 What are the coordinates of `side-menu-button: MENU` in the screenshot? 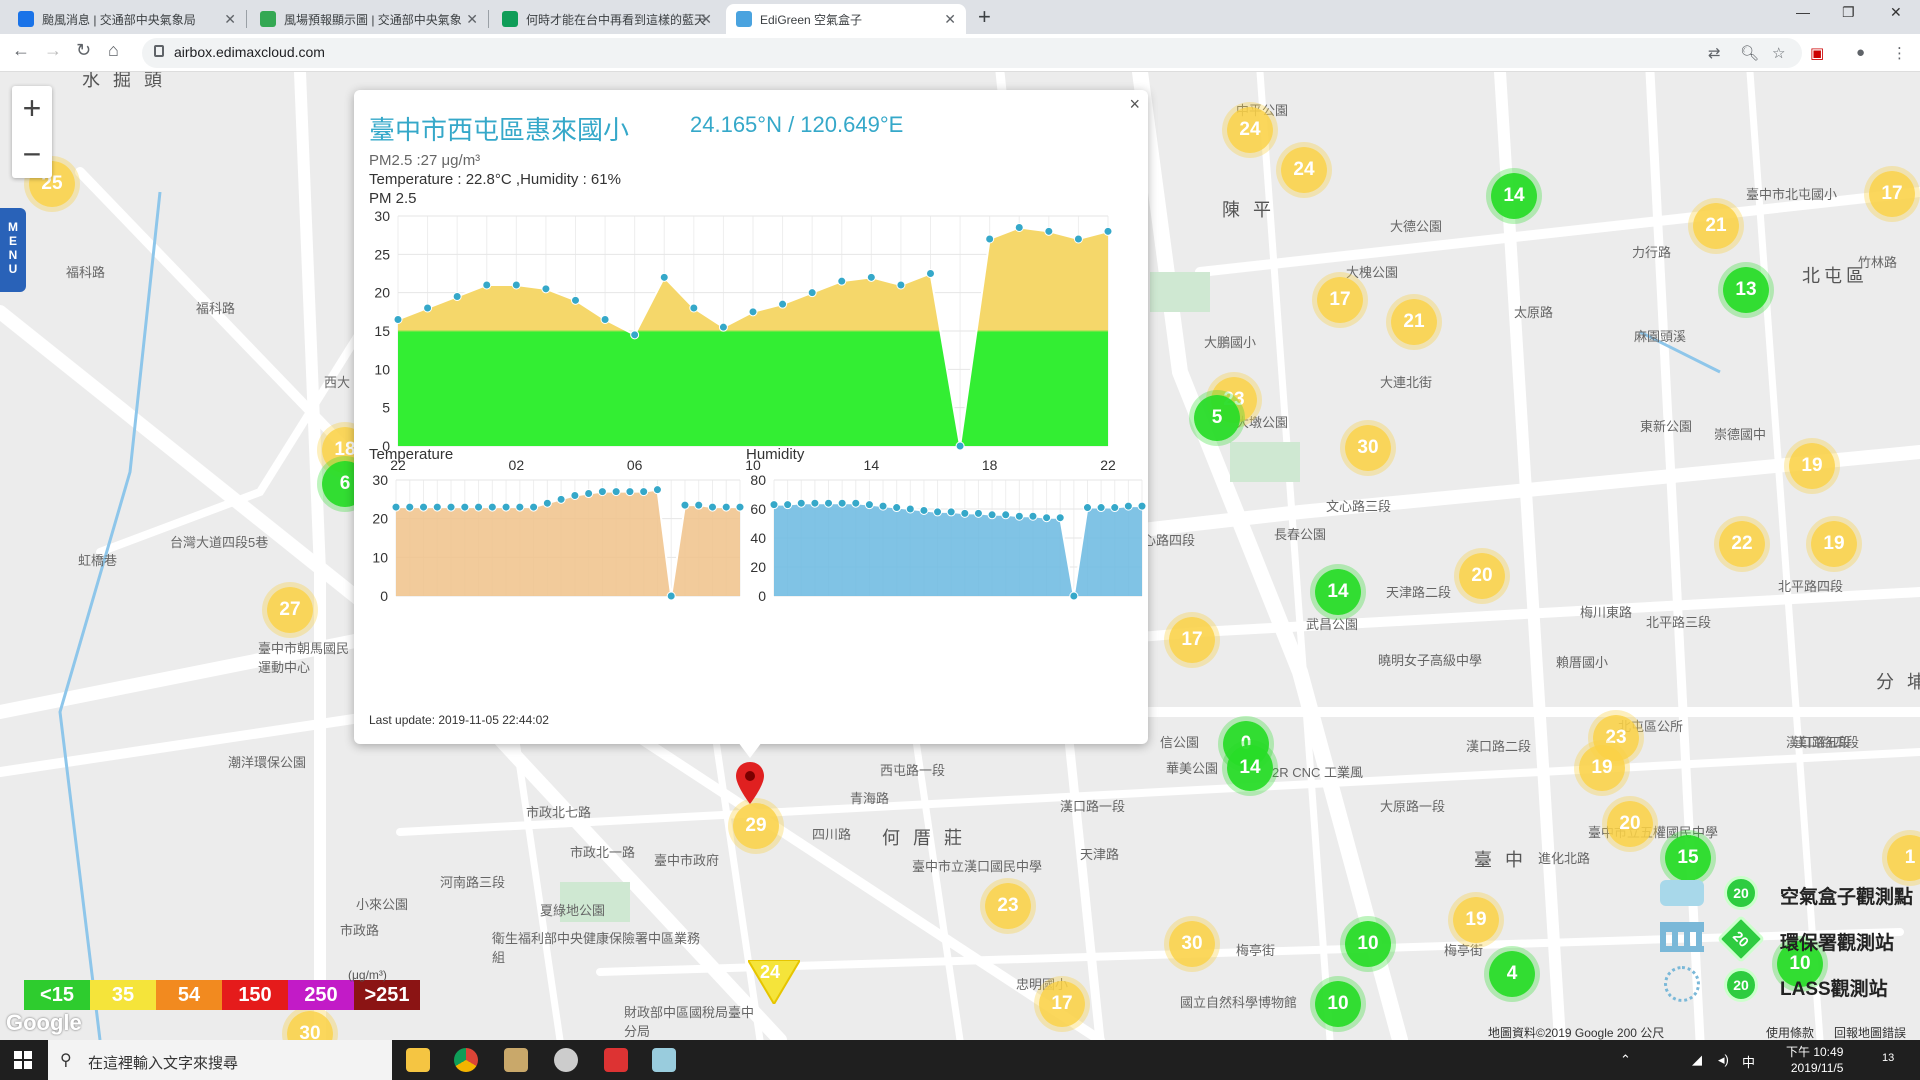 It's located at (13, 250).